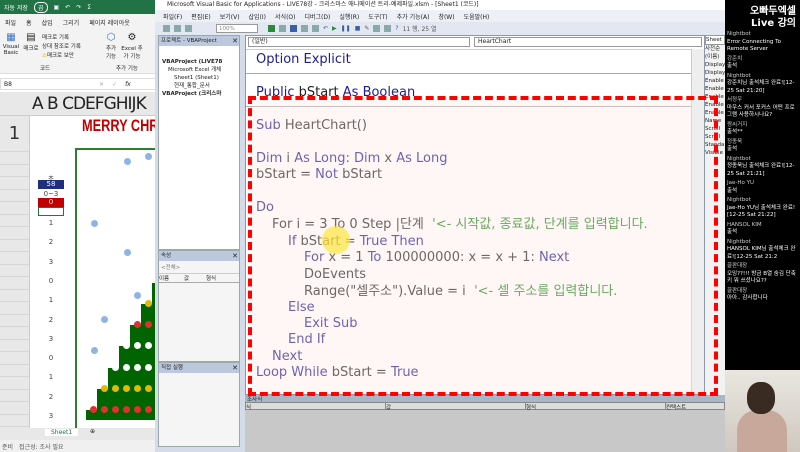  I want to click on zoom-dropdown: 100%, so click(237, 28).